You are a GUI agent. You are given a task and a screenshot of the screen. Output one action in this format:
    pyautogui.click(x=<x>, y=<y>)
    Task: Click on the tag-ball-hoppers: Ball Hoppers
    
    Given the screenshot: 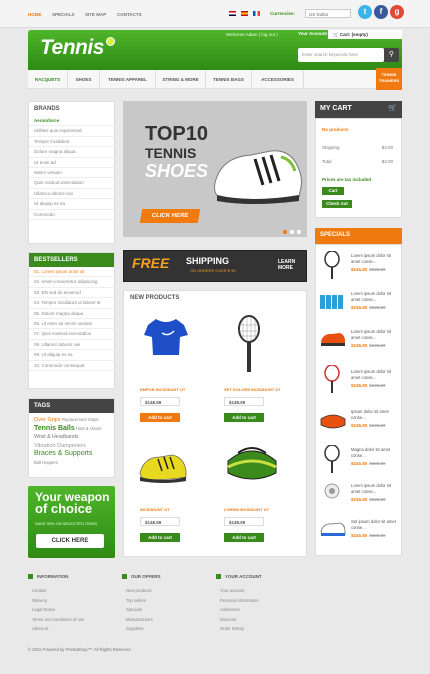 What is the action you would take?
    pyautogui.click(x=46, y=462)
    